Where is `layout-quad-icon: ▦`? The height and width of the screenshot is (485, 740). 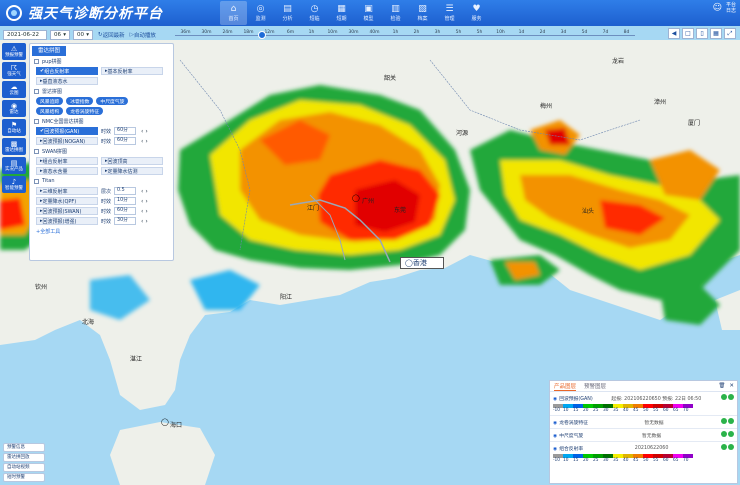 layout-quad-icon: ▦ is located at coordinates (716, 33).